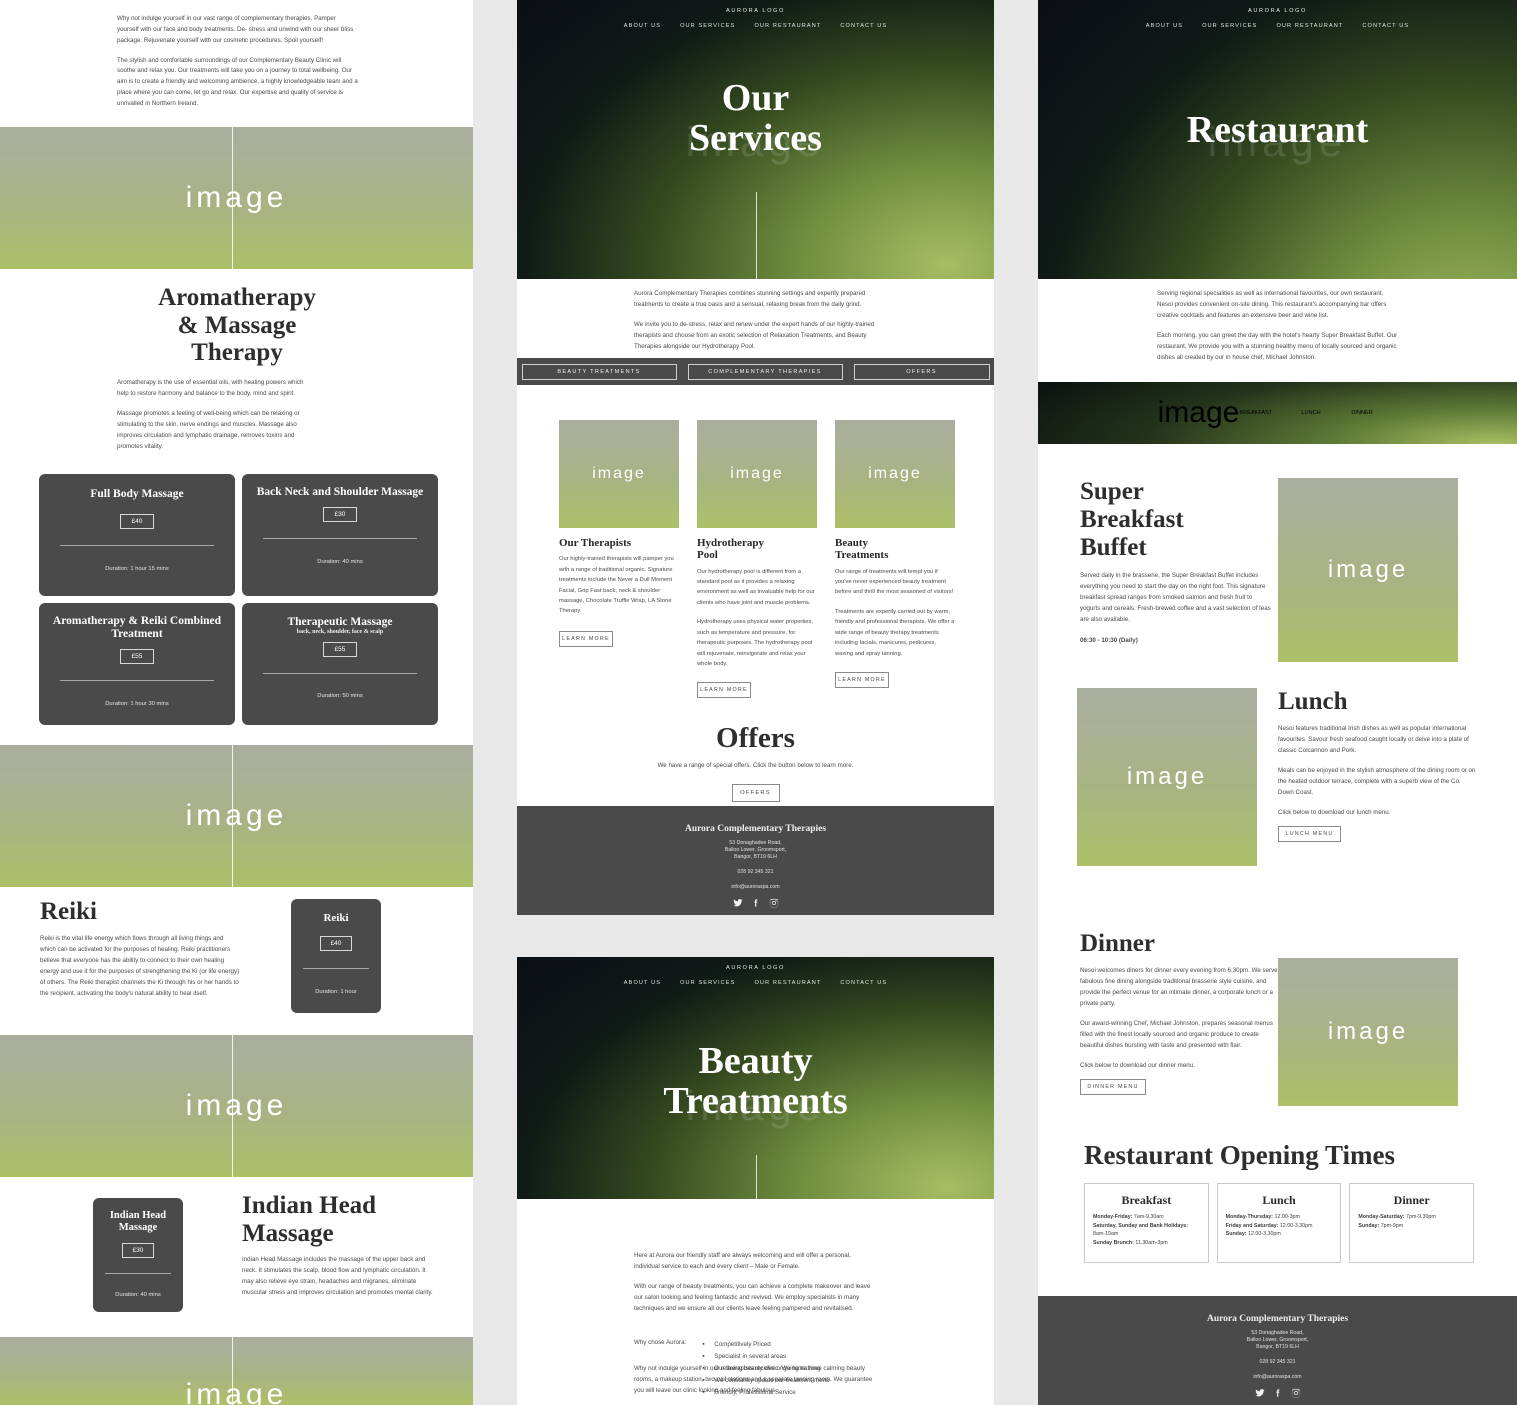 This screenshot has width=1517, height=1405. Describe the element at coordinates (599, 371) in the screenshot. I see `tab-beauty-treatments: BEAUTY TREATMENTS` at that location.